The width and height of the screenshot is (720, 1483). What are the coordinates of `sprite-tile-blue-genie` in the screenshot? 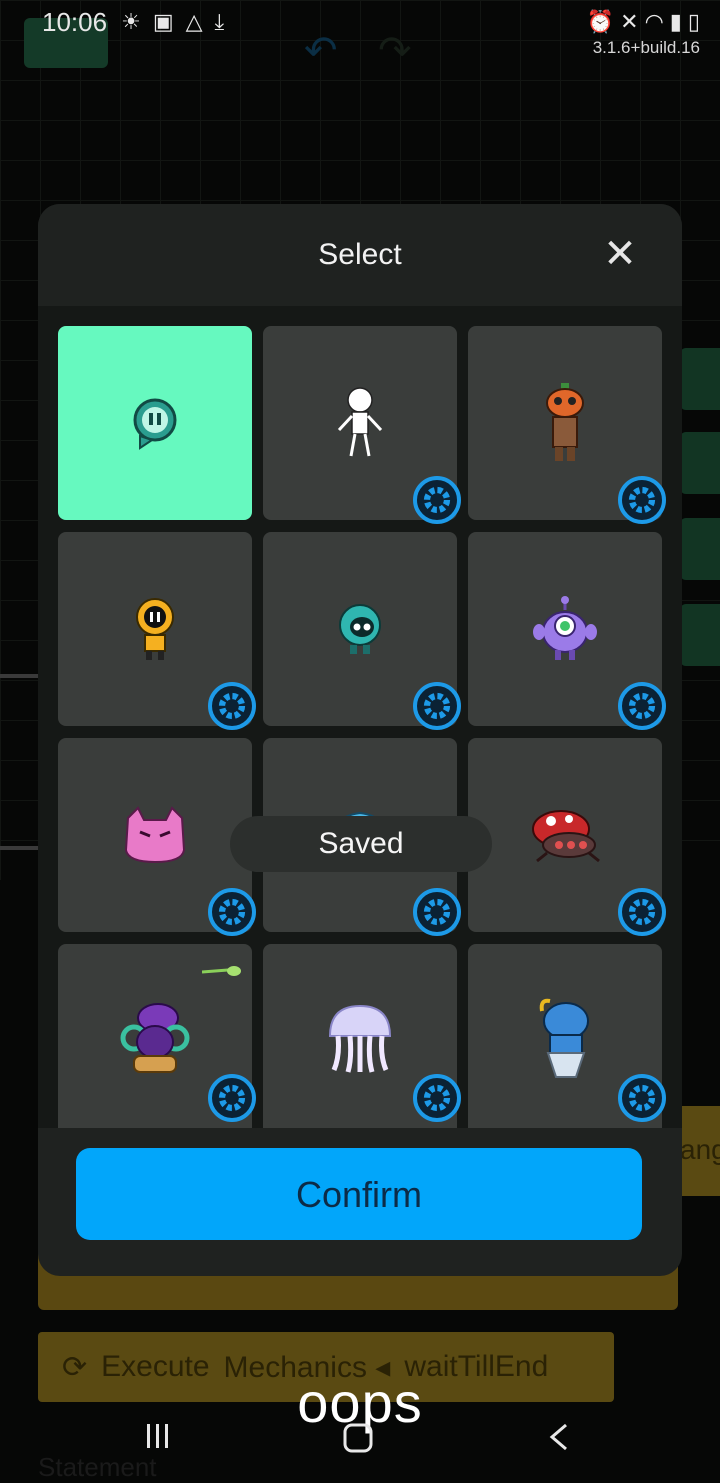 It's located at (567, 1036).